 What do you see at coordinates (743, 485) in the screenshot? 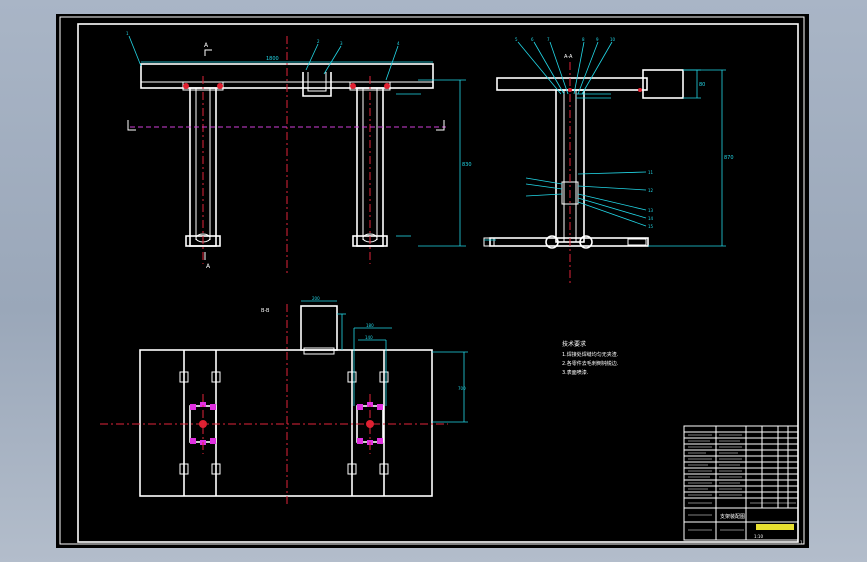
I see `title-block: 支架装配图 1:10 1` at bounding box center [743, 485].